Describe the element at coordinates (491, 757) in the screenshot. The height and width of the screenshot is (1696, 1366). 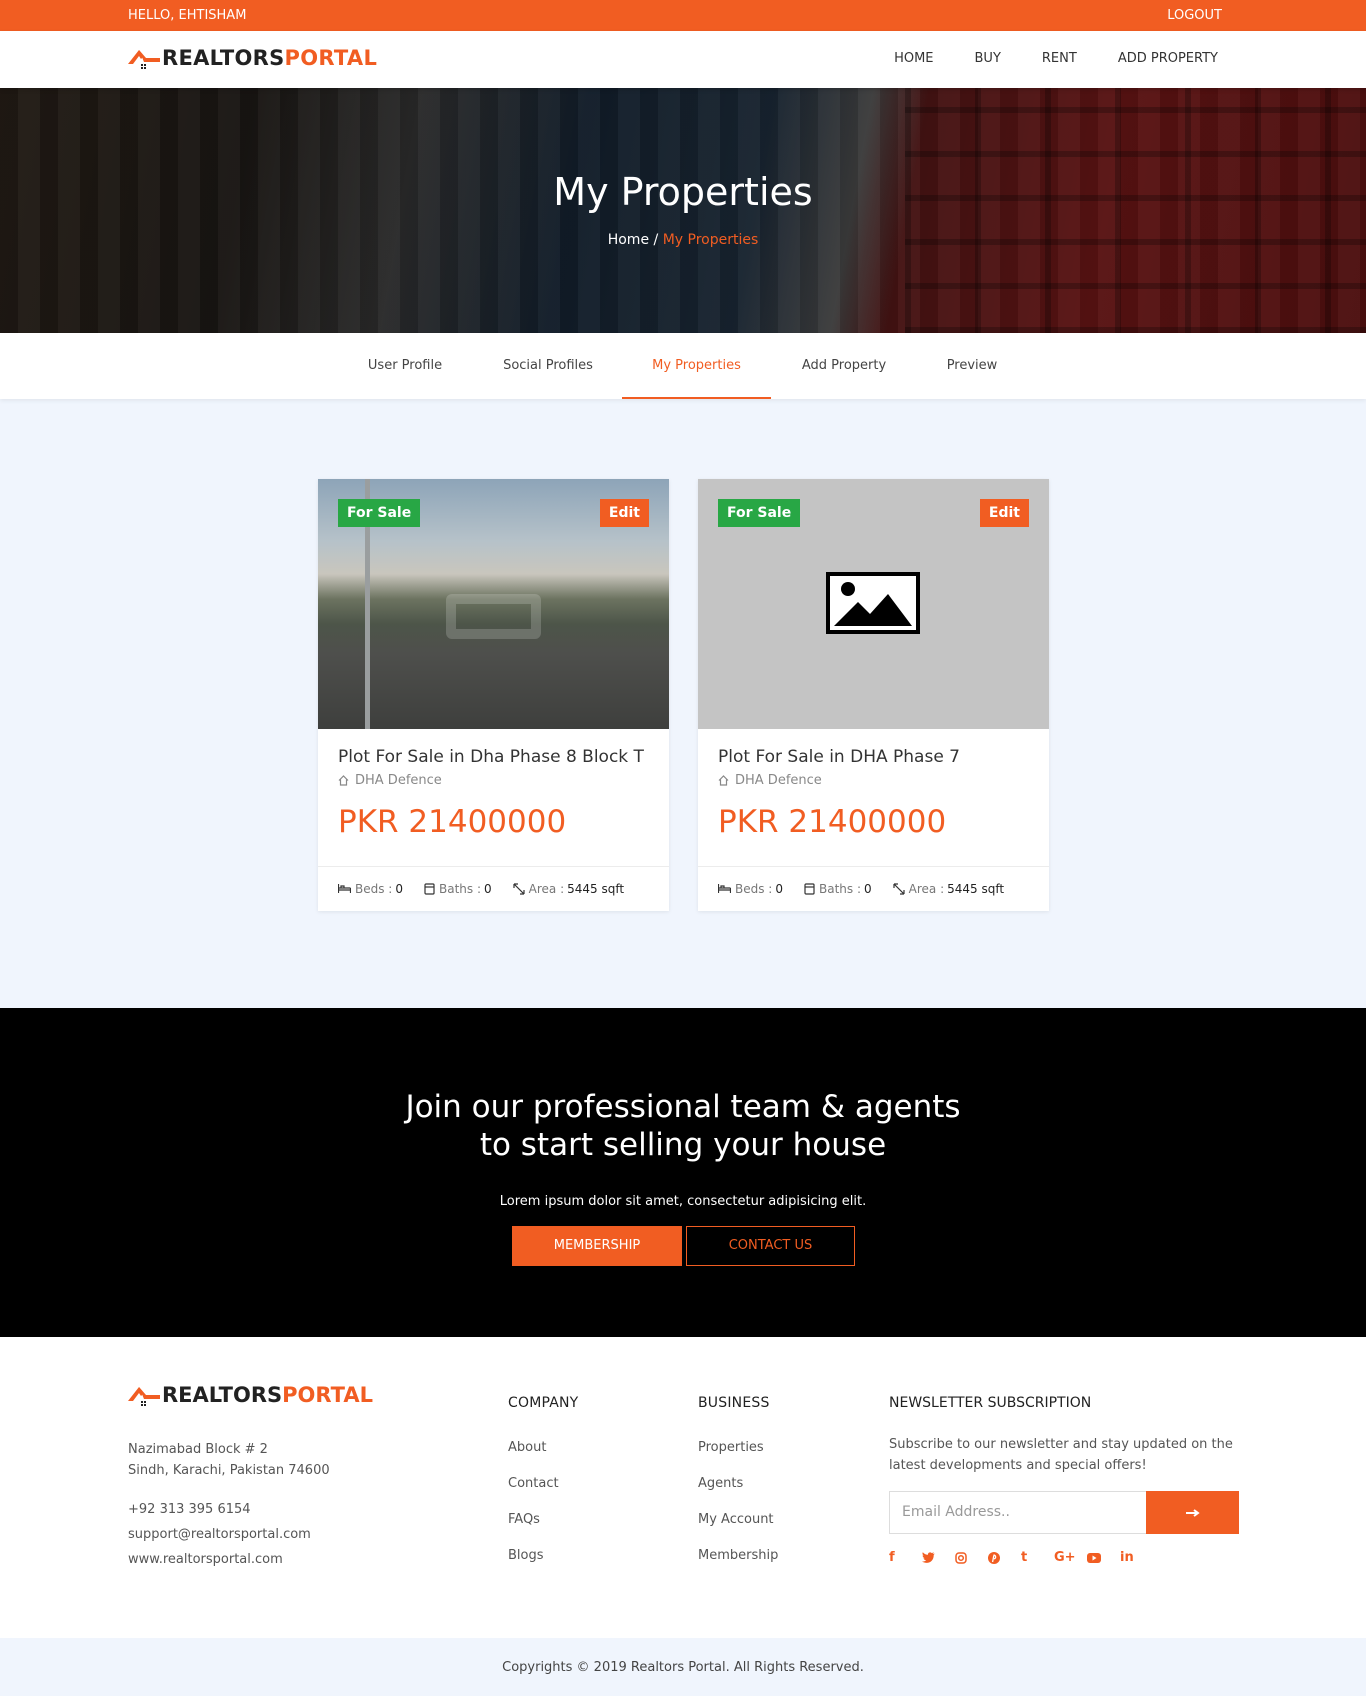
I see `property-title: Plot For Sale in Dha Phase 8 Block T` at that location.